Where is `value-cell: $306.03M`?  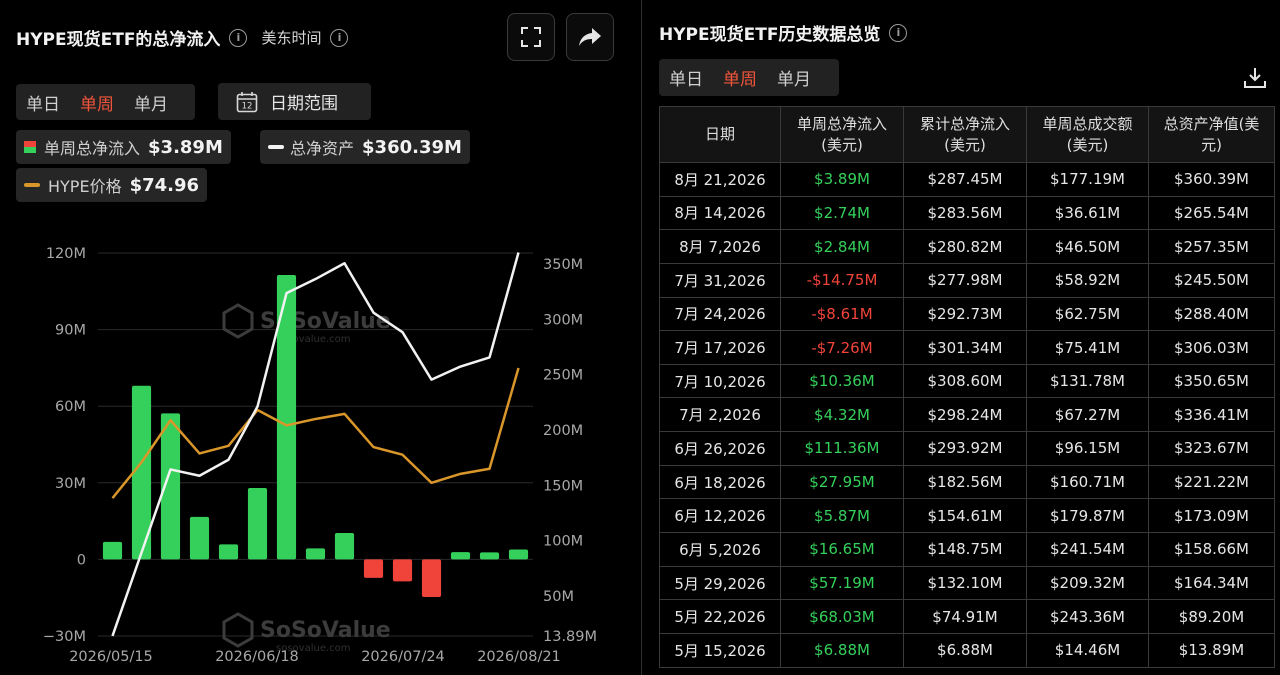
value-cell: $306.03M is located at coordinates (1211, 347).